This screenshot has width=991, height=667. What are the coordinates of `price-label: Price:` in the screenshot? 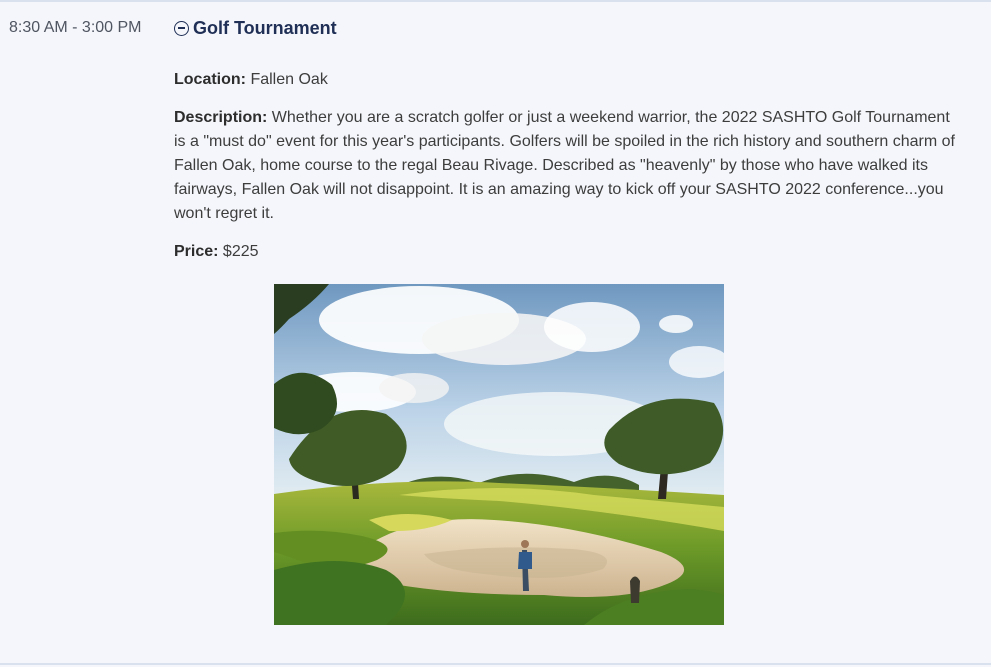 It's located at (196, 251).